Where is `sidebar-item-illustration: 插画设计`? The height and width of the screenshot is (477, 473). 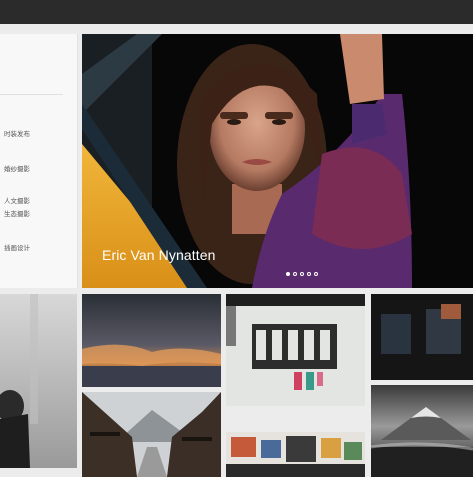 sidebar-item-illustration: 插画设计 is located at coordinates (17, 247).